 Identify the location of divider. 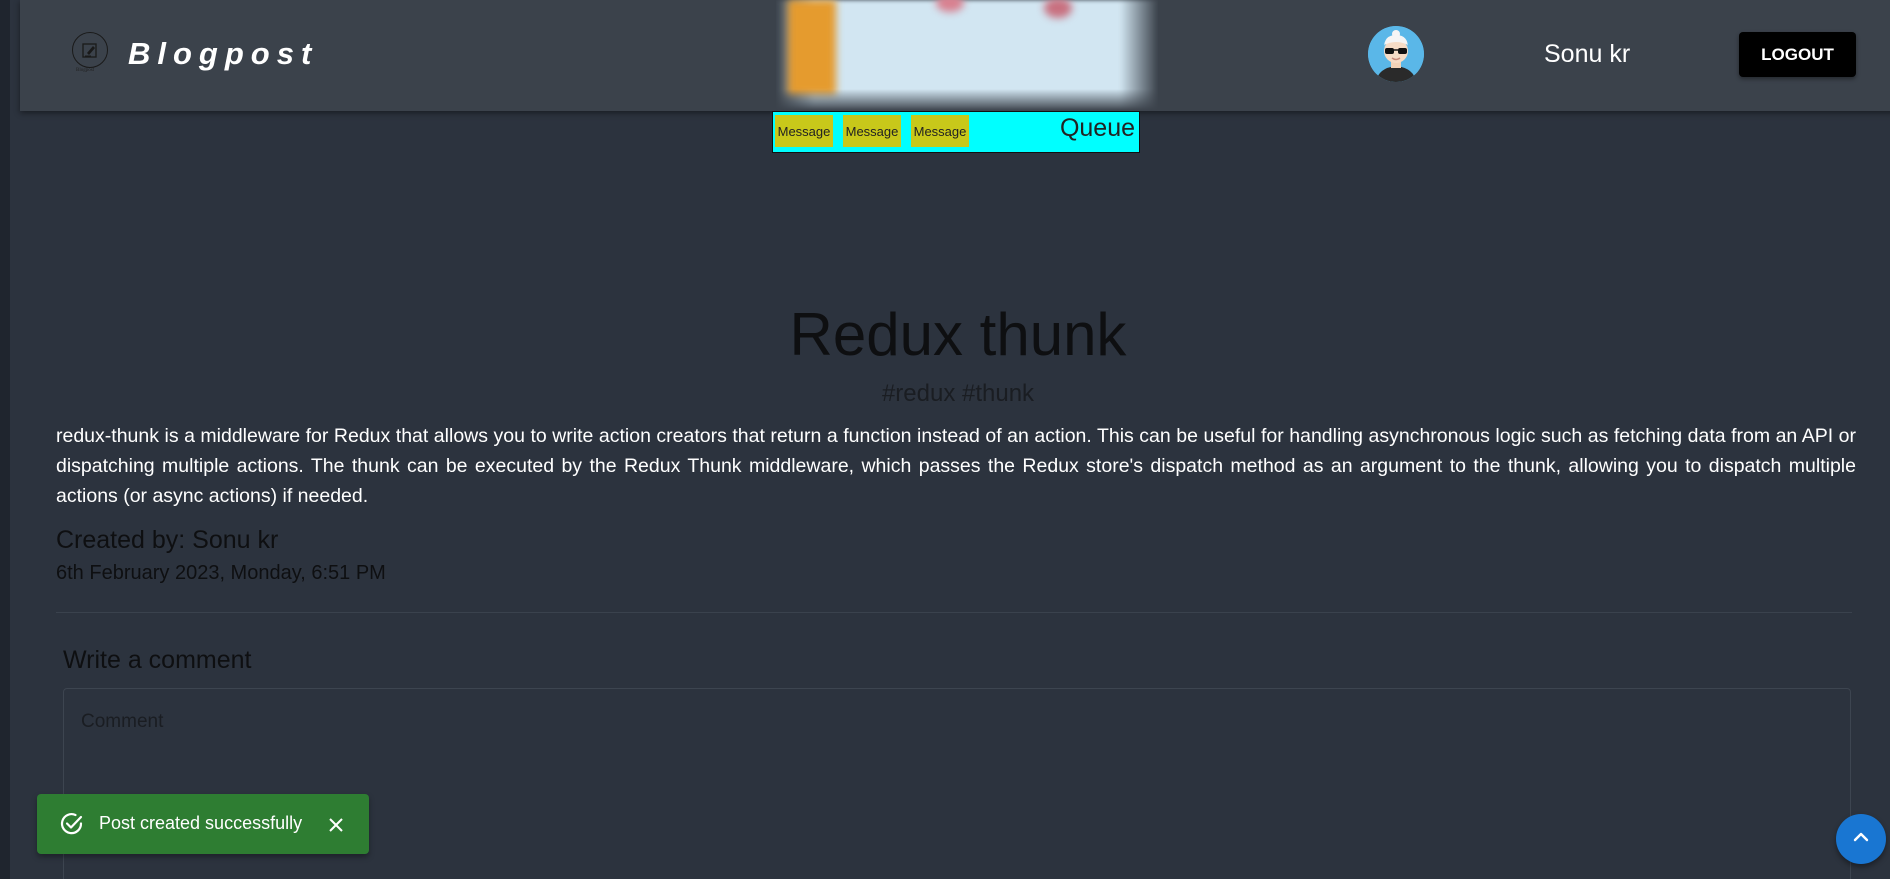
(954, 612).